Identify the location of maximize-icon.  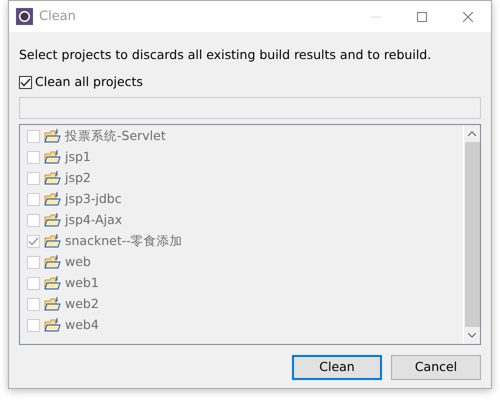
(422, 17).